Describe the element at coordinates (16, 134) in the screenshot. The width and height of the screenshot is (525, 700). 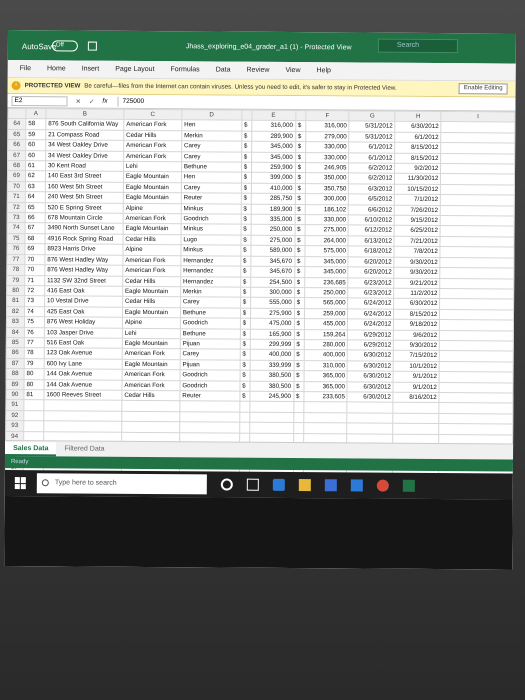
I see `row-header: 65` at that location.